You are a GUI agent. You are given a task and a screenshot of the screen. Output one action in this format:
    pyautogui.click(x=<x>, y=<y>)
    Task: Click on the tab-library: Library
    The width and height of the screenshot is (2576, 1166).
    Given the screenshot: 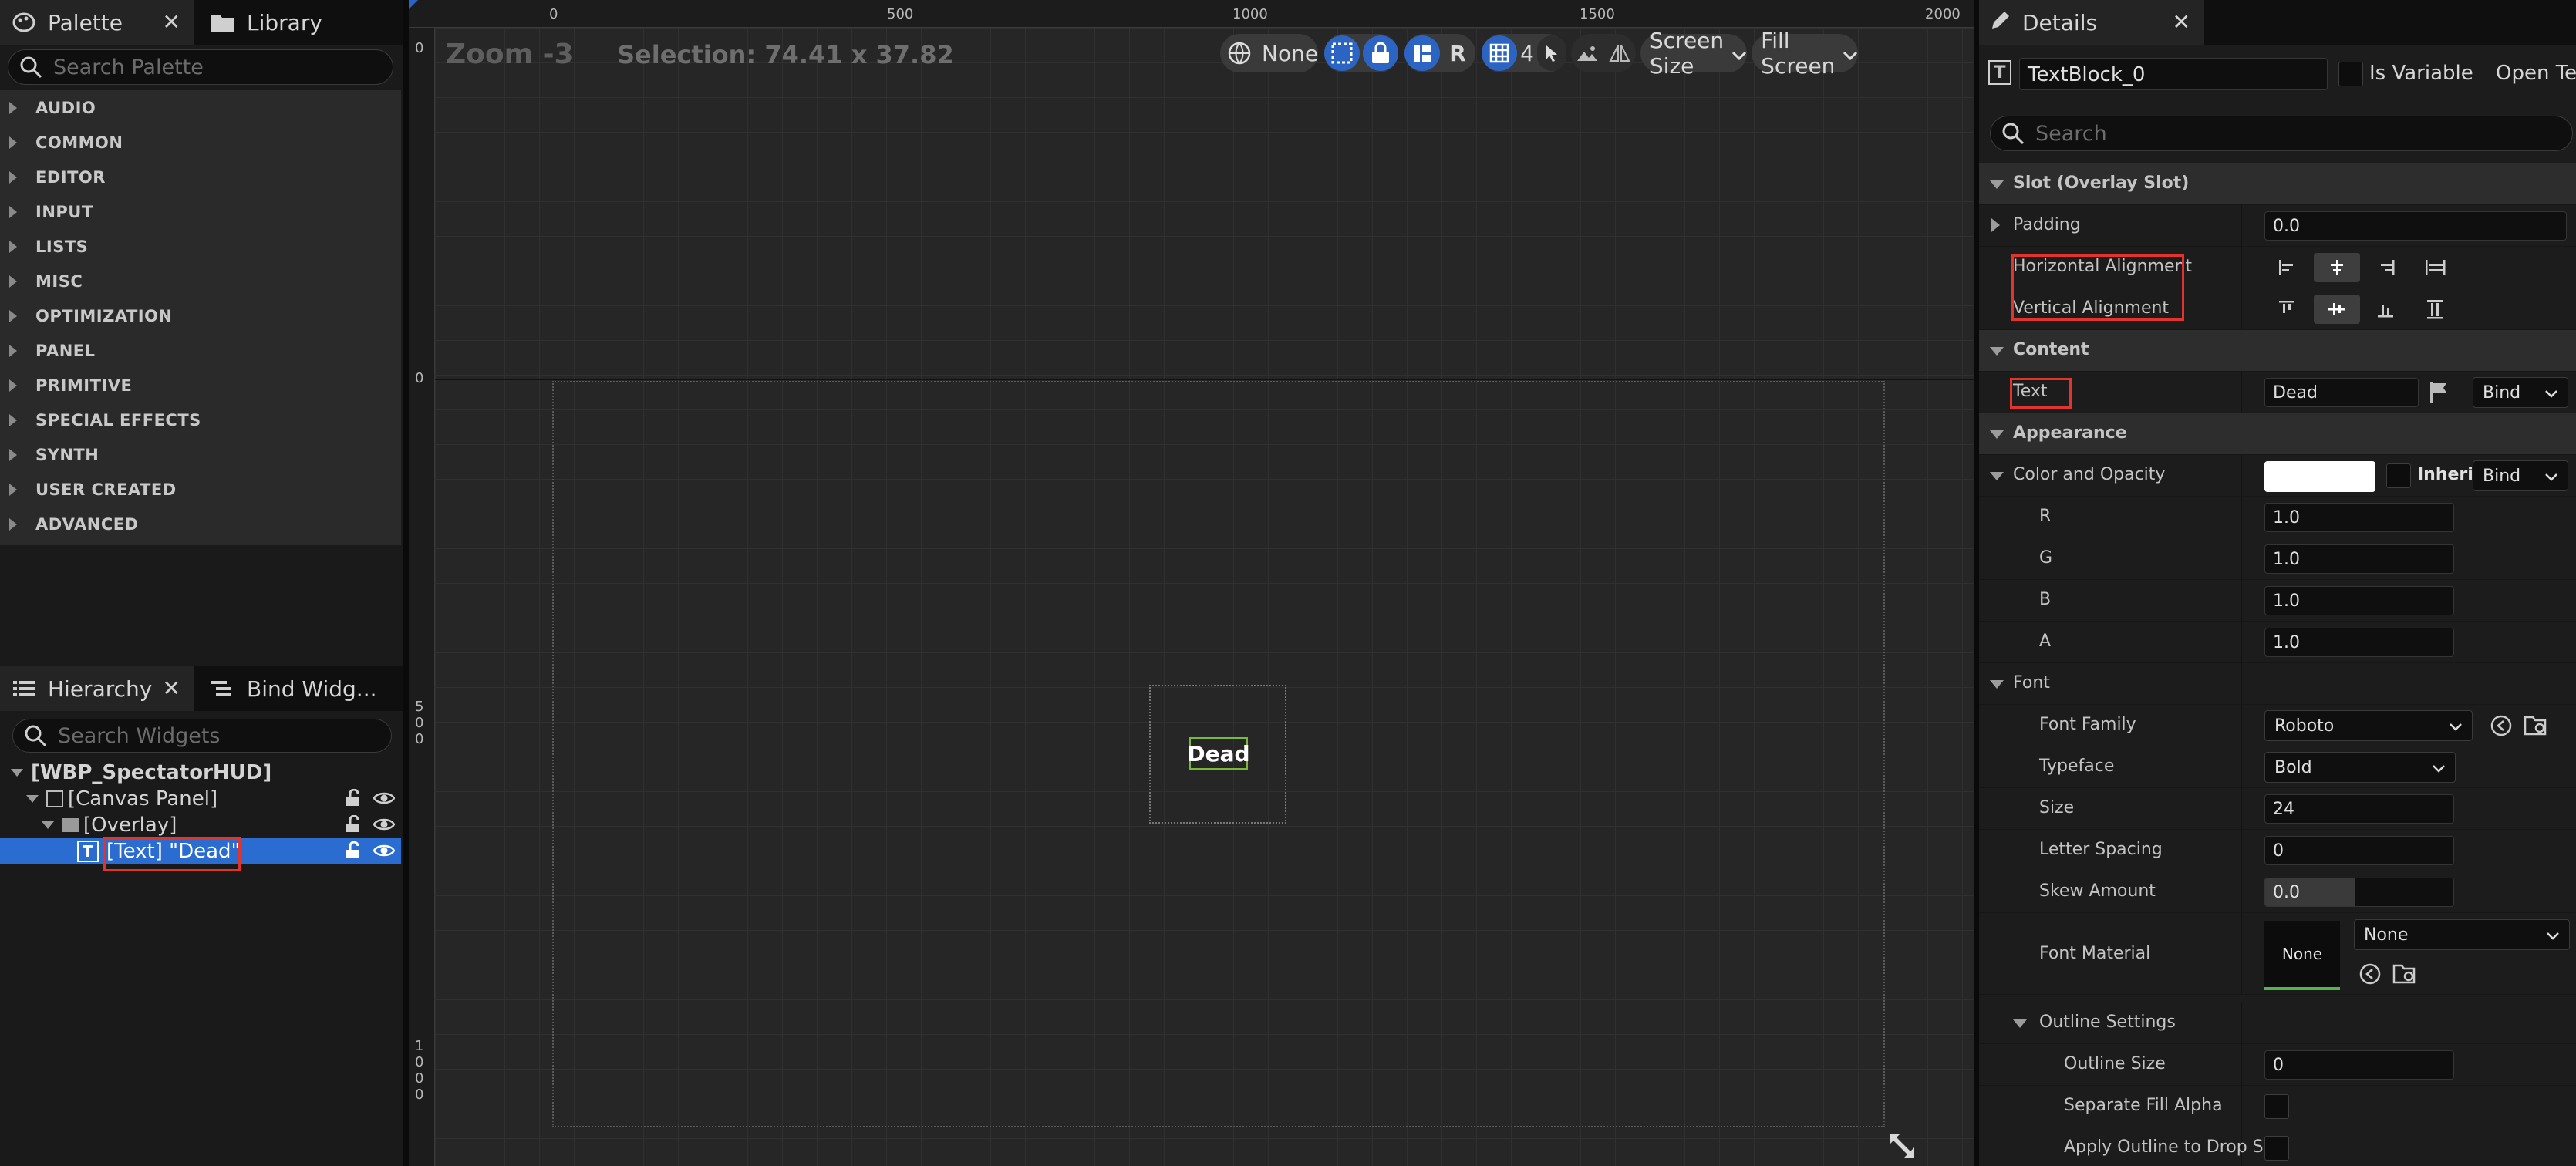 What is the action you would take?
    pyautogui.click(x=299, y=22)
    